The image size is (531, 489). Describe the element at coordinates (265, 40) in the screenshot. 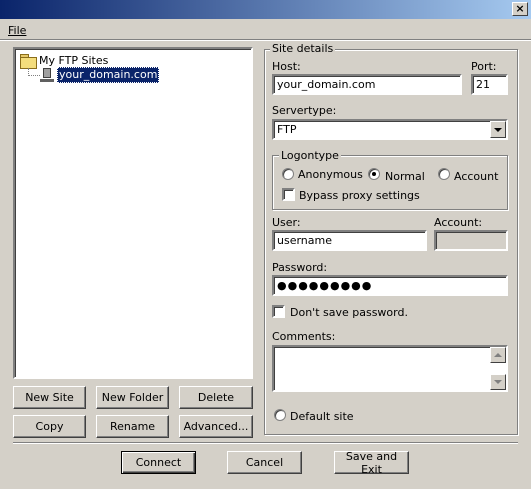

I see `menu-divider` at that location.